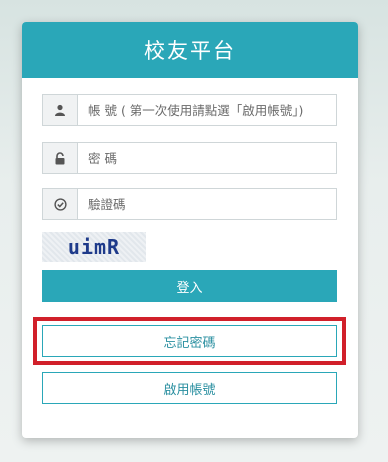 This screenshot has height=462, width=388. Describe the element at coordinates (207, 204) in the screenshot. I see `captcha-input` at that location.